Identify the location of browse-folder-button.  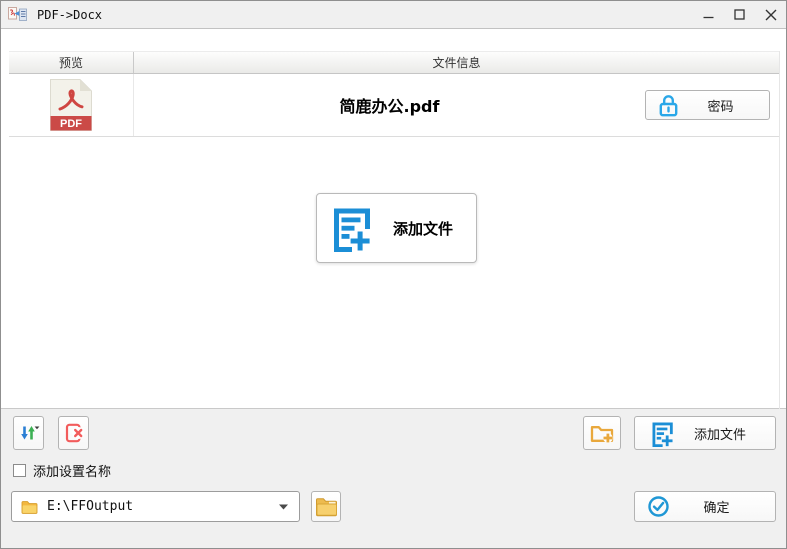
(326, 506).